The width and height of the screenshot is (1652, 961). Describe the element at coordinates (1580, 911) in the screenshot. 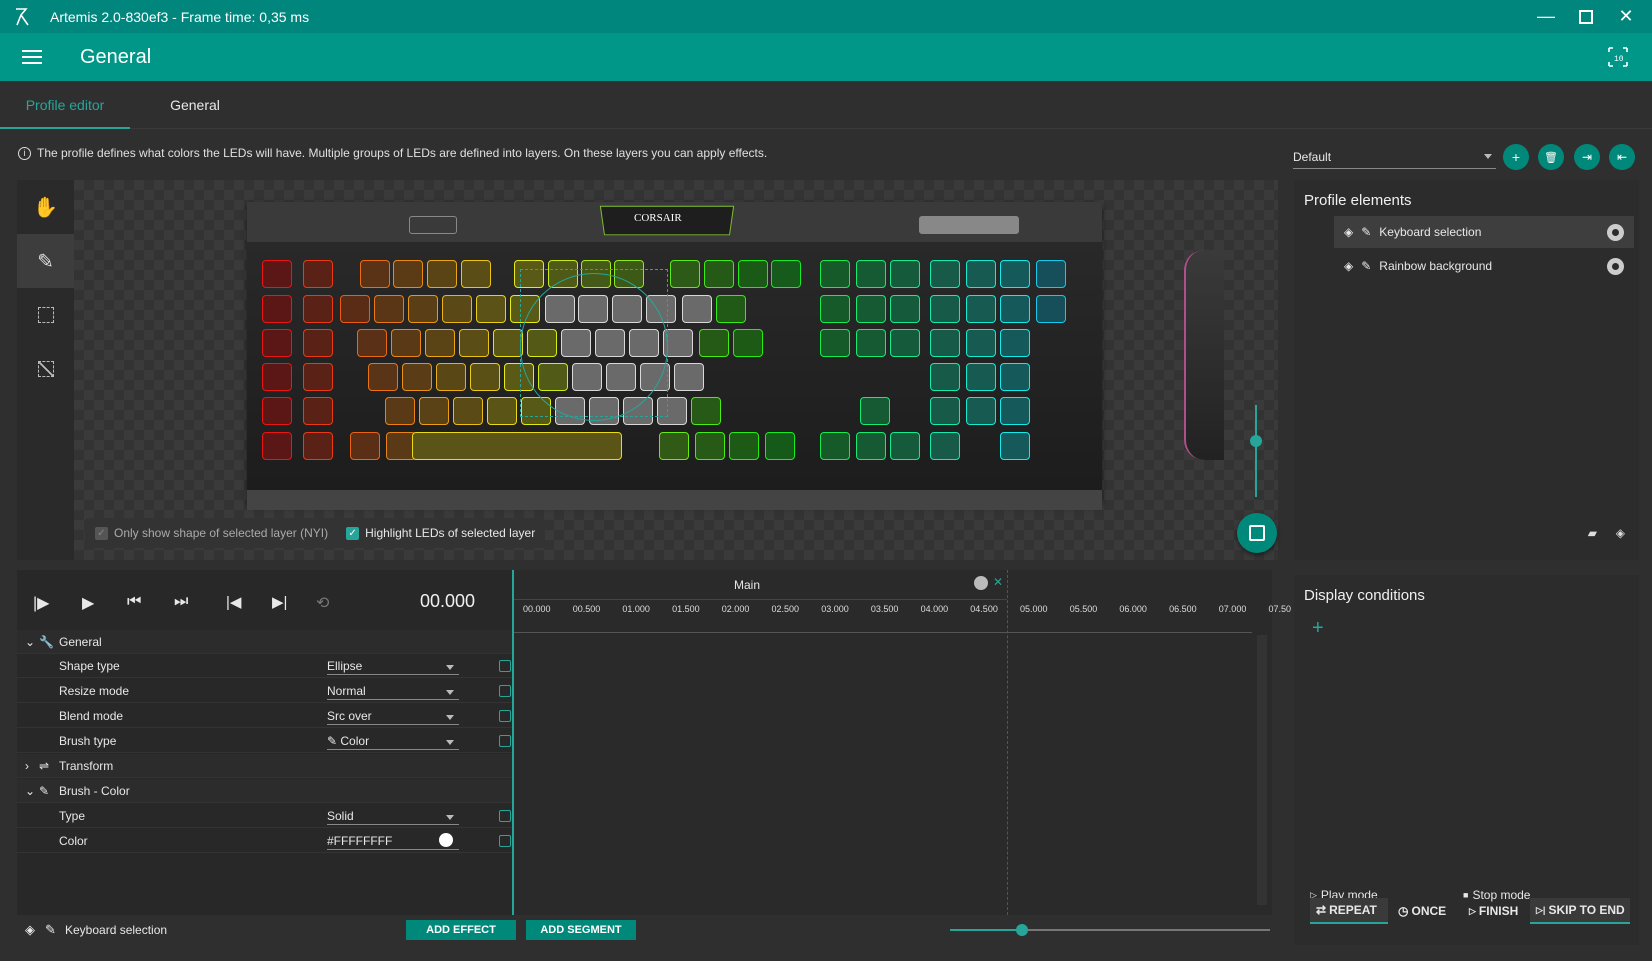

I see `skip-to-end-button: ▷| SKIP TO END` at that location.